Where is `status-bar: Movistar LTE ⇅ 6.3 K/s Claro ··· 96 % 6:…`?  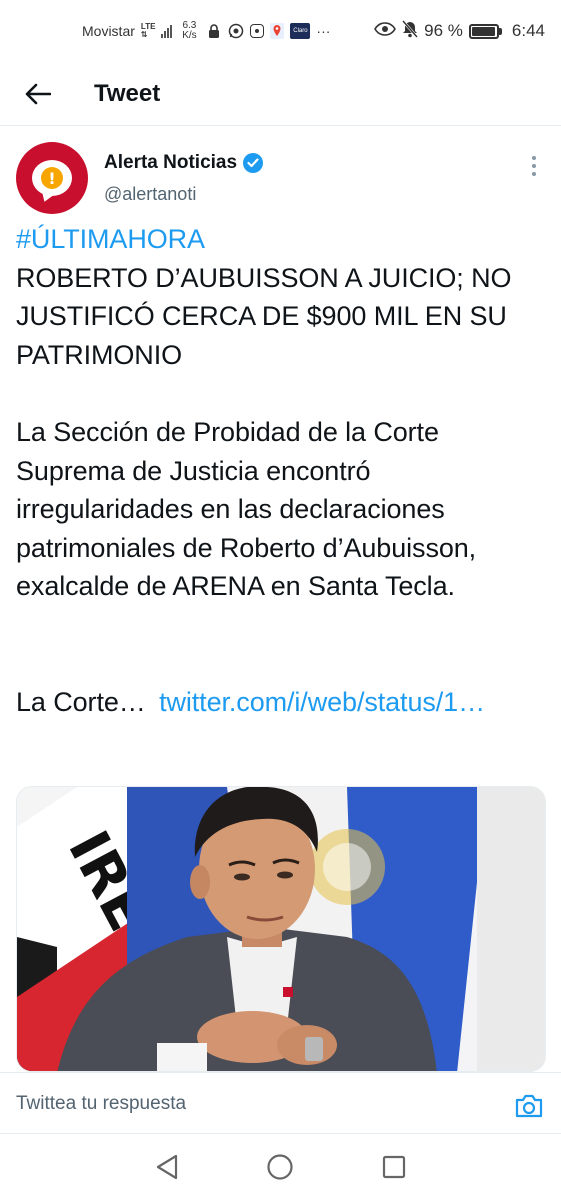
status-bar: Movistar LTE ⇅ 6.3 K/s Claro ··· 96 % 6:… is located at coordinates (280, 31).